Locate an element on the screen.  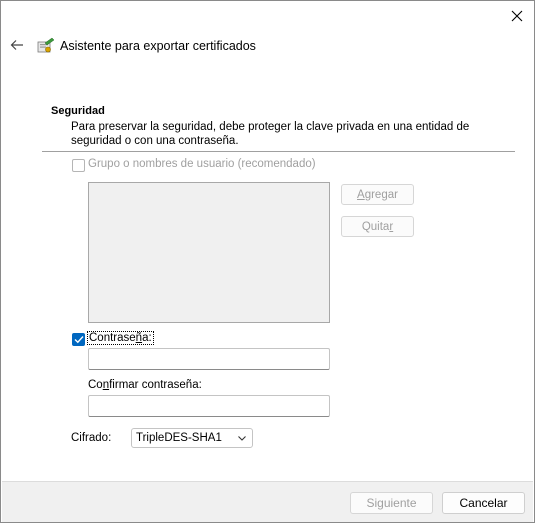
close-button is located at coordinates (517, 16).